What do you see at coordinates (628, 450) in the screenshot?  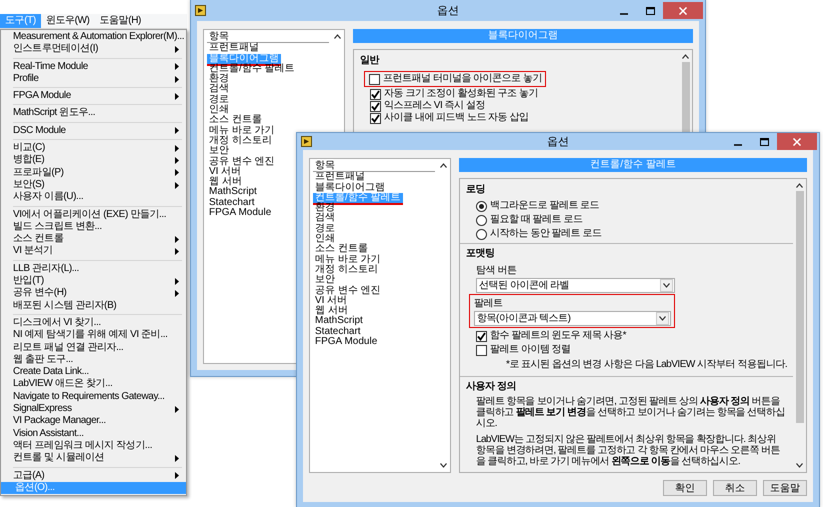 I see `help-paragraph: LabVIEW는 고정되지 않은 팔레트에서 최상위 항목을 확장합니다. 최상위 항목을 변경하려면, 팔레트를 고정하고 각 항목 칸에서 마우스 오른쪽 버튼을 클릭하고, 바로 가기 메뉴에서 왼쪽으로 이동을 선택하십시오.` at bounding box center [628, 450].